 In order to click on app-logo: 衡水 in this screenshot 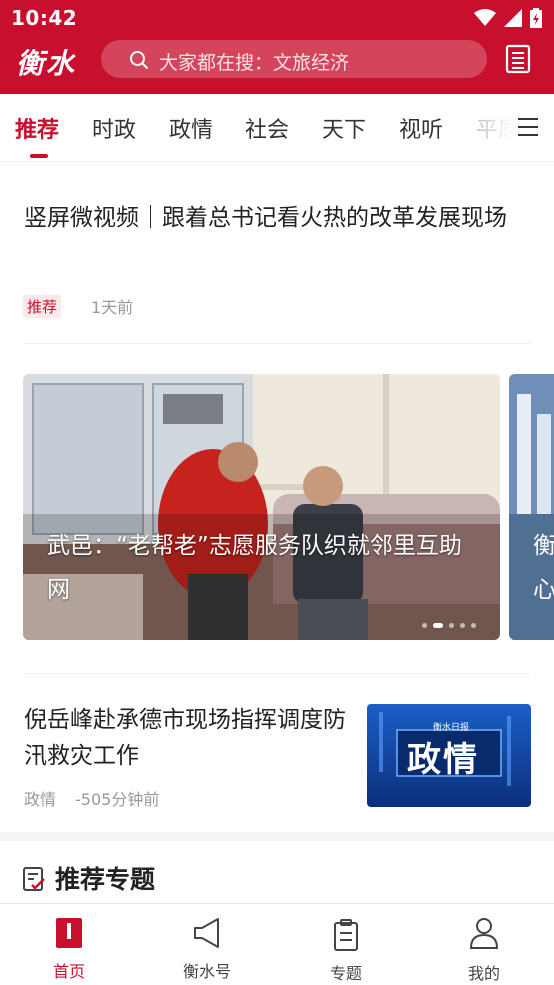, I will do `click(46, 62)`.